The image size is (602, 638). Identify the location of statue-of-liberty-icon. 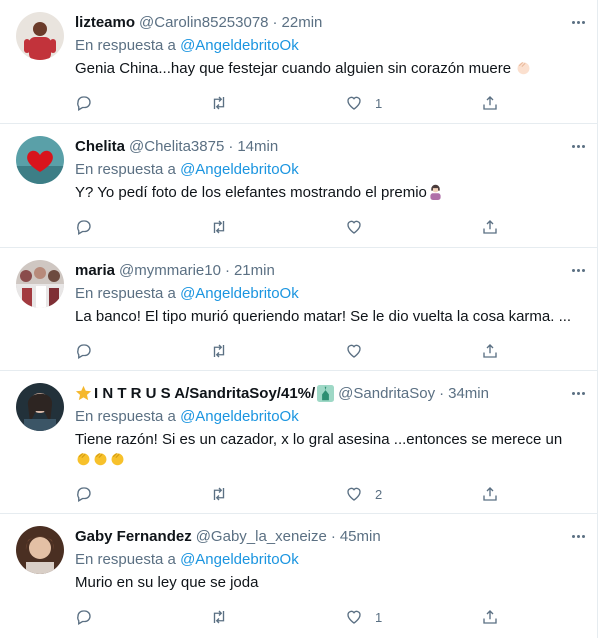
(326, 393).